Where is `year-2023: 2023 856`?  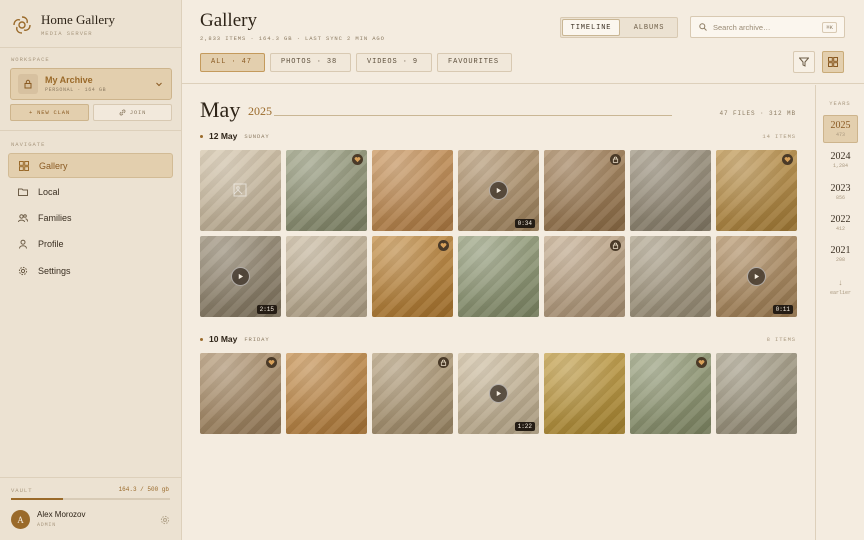 year-2023: 2023 856 is located at coordinates (840, 193).